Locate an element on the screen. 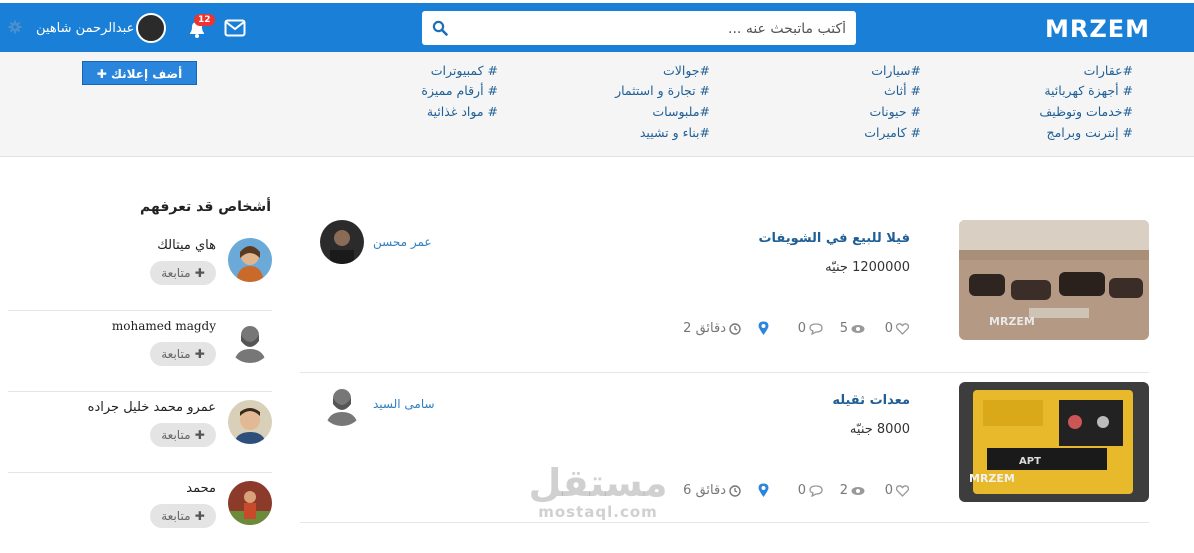  category-link: # حيونات is located at coordinates (895, 111).